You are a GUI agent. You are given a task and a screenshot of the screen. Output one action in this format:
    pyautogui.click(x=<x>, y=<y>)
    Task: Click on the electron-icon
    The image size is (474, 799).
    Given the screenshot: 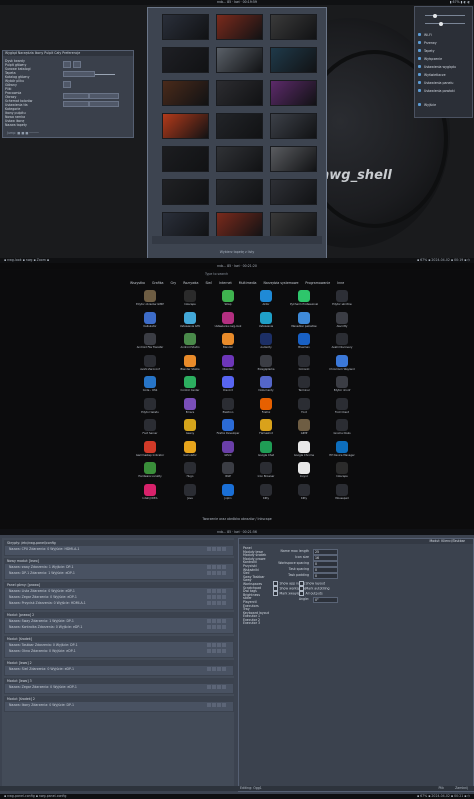 What is the action you would take?
    pyautogui.click(x=228, y=403)
    